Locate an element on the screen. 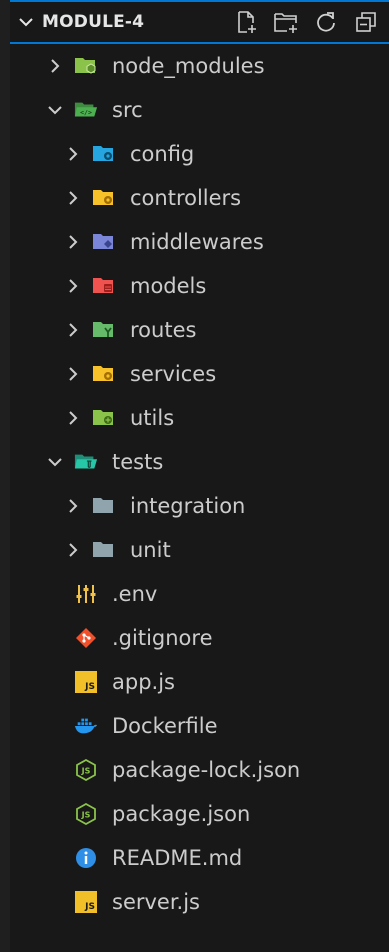  tree-folder-item: controllers is located at coordinates (199, 198).